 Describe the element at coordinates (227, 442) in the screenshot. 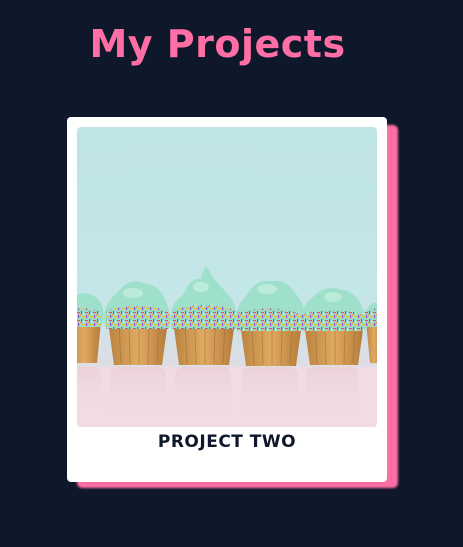

I see `project-caption: PROJECT TWO` at that location.